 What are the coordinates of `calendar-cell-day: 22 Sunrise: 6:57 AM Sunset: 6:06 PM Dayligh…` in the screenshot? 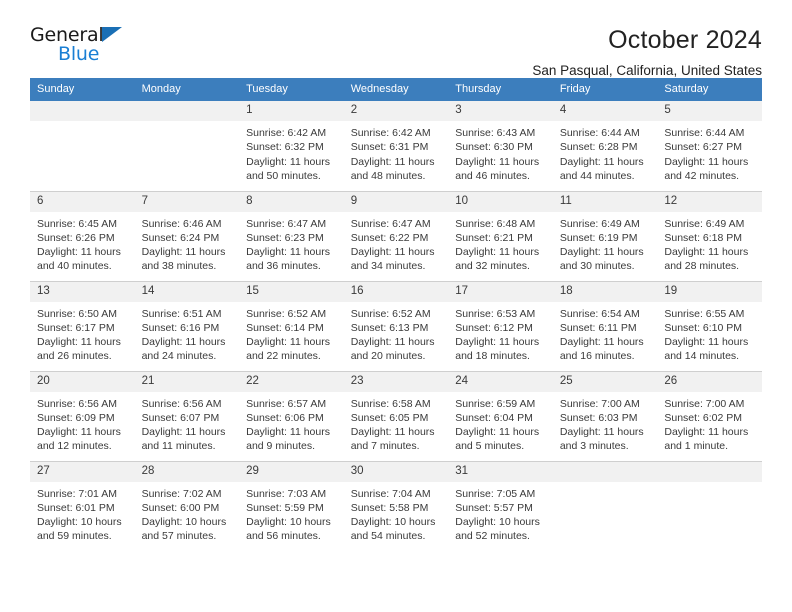 It's located at (291, 415).